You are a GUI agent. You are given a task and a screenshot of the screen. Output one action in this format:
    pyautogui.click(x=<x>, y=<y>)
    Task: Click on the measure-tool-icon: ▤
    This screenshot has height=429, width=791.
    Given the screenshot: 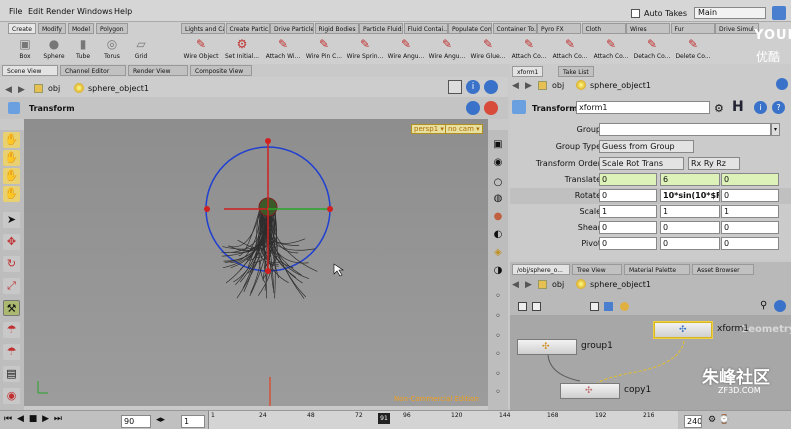 What is the action you would take?
    pyautogui.click(x=11, y=374)
    